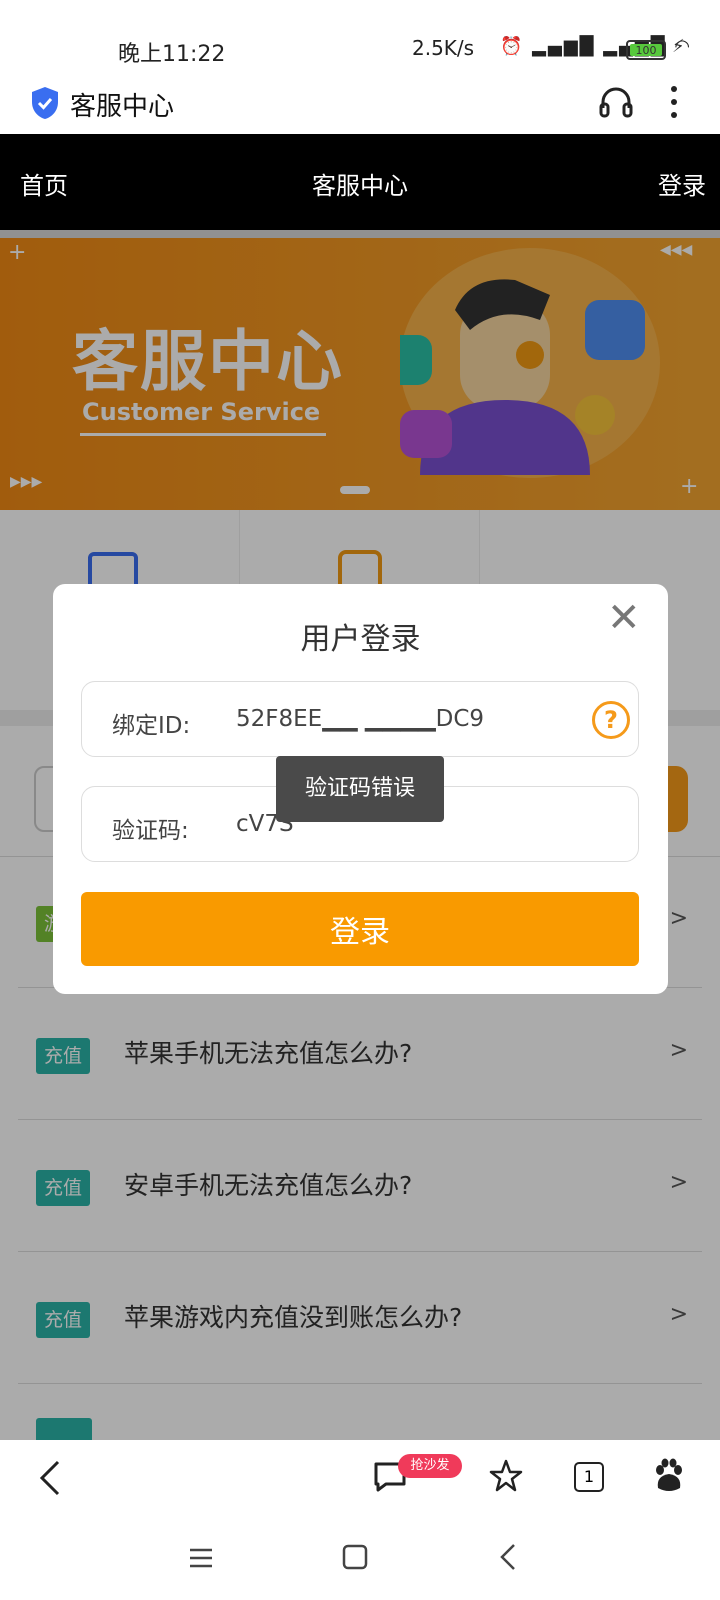  Describe the element at coordinates (360, 1484) in the screenshot. I see `browser-toolbar: 1` at that location.